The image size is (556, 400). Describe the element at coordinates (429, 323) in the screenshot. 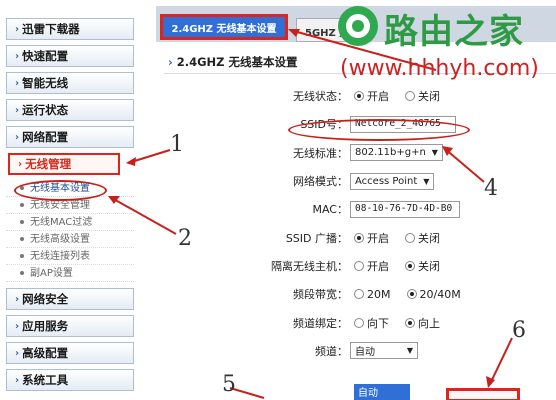

I see `radio-label: 向上` at that location.